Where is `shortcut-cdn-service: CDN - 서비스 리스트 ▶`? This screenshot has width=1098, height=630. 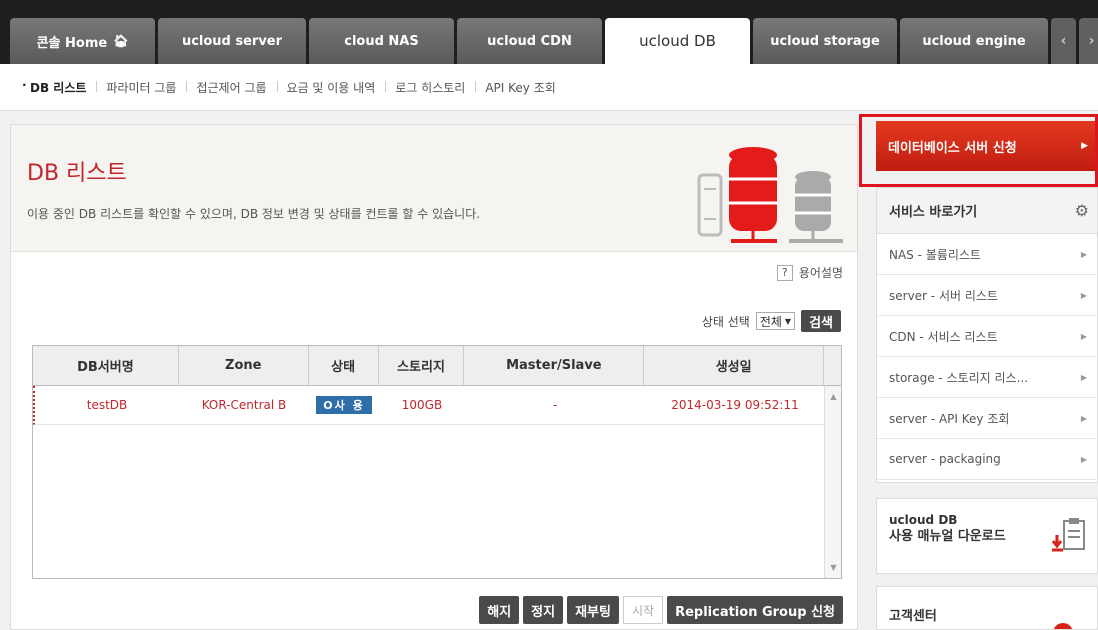
shortcut-cdn-service: CDN - 서비스 리스트 ▶ is located at coordinates (987, 336).